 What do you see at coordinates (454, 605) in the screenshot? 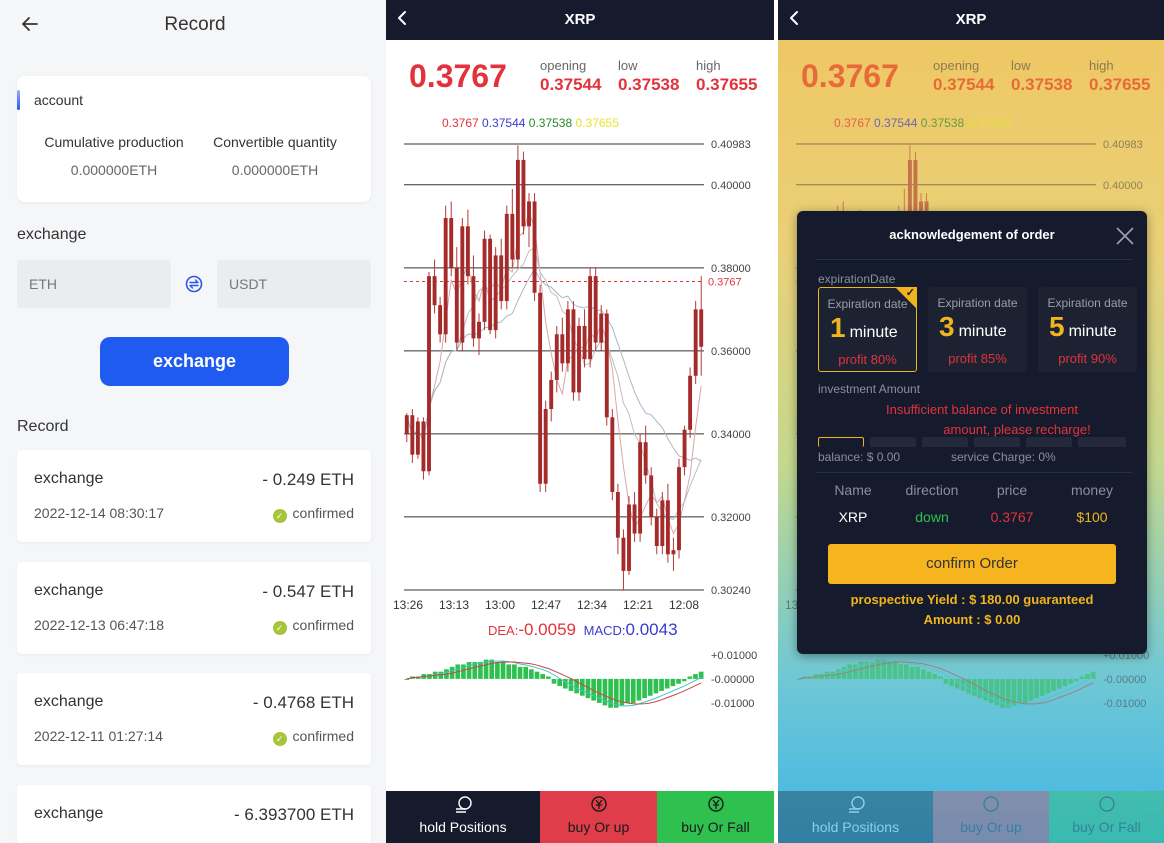
I see `x-tick-label: 13:13` at bounding box center [454, 605].